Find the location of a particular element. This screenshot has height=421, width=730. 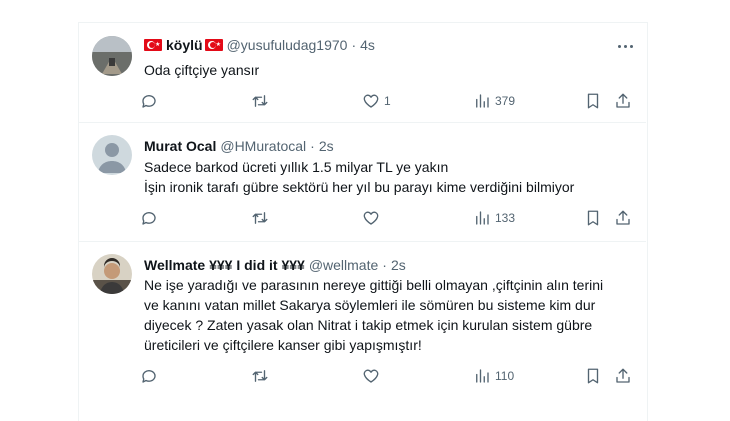

tweet-actions: 110 is located at coordinates (390, 376).